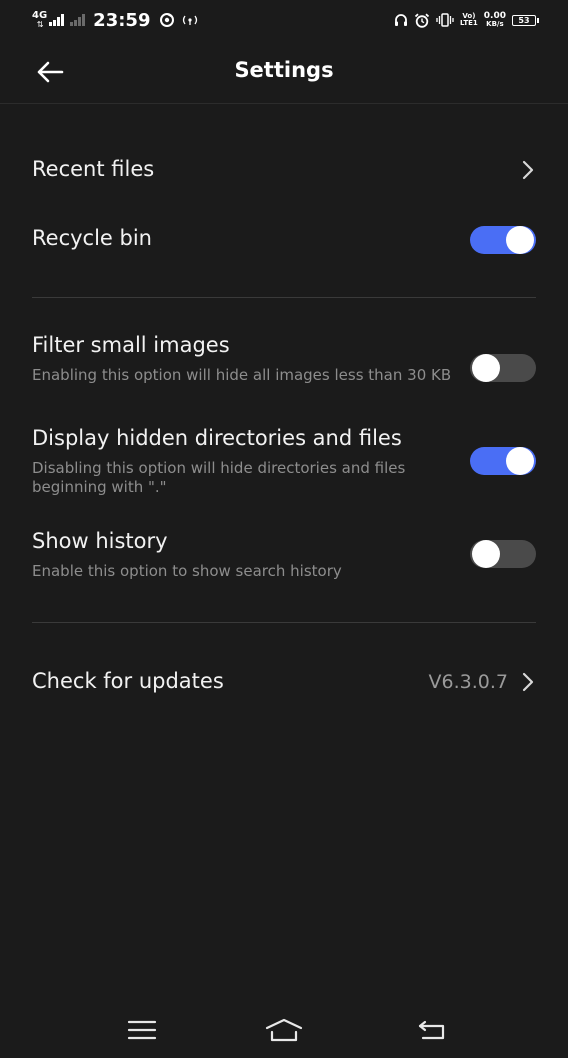  What do you see at coordinates (190, 20) in the screenshot?
I see `hotspot-icon` at bounding box center [190, 20].